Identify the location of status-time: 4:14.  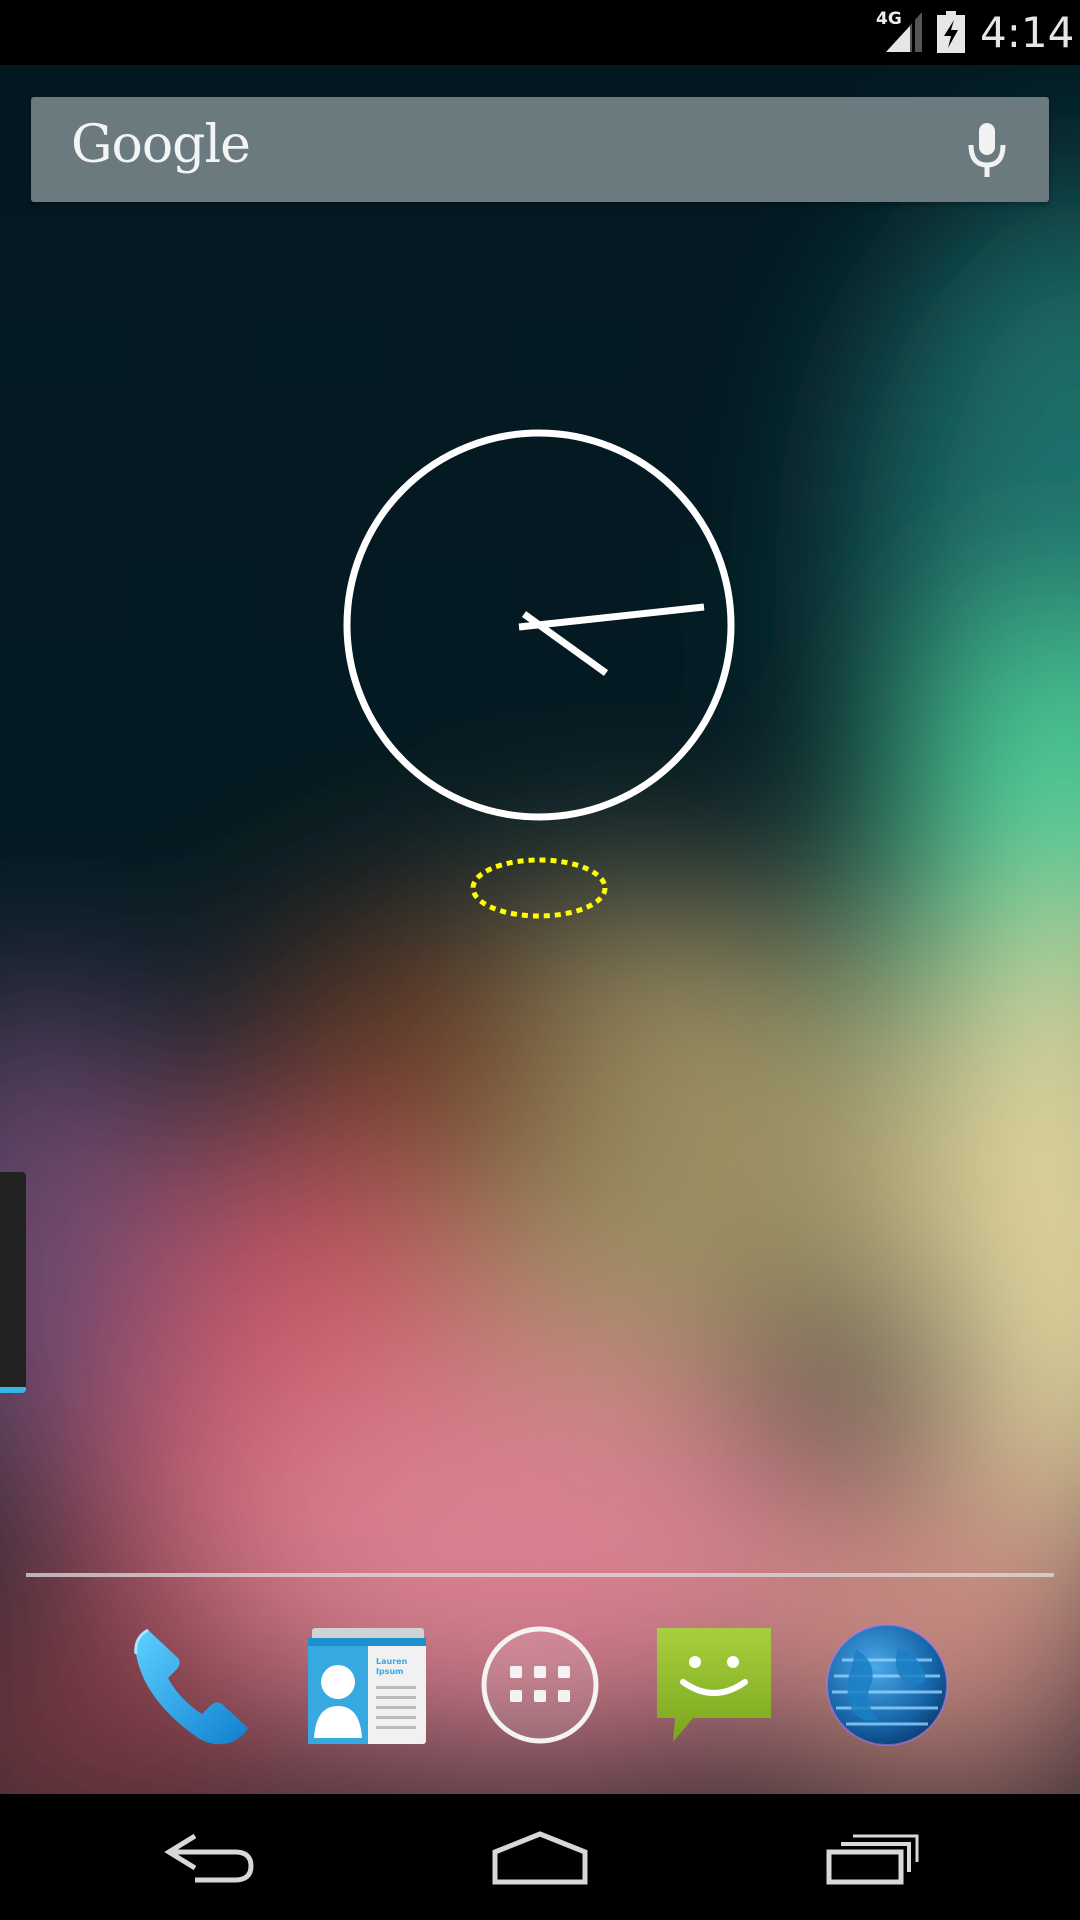
(1027, 32).